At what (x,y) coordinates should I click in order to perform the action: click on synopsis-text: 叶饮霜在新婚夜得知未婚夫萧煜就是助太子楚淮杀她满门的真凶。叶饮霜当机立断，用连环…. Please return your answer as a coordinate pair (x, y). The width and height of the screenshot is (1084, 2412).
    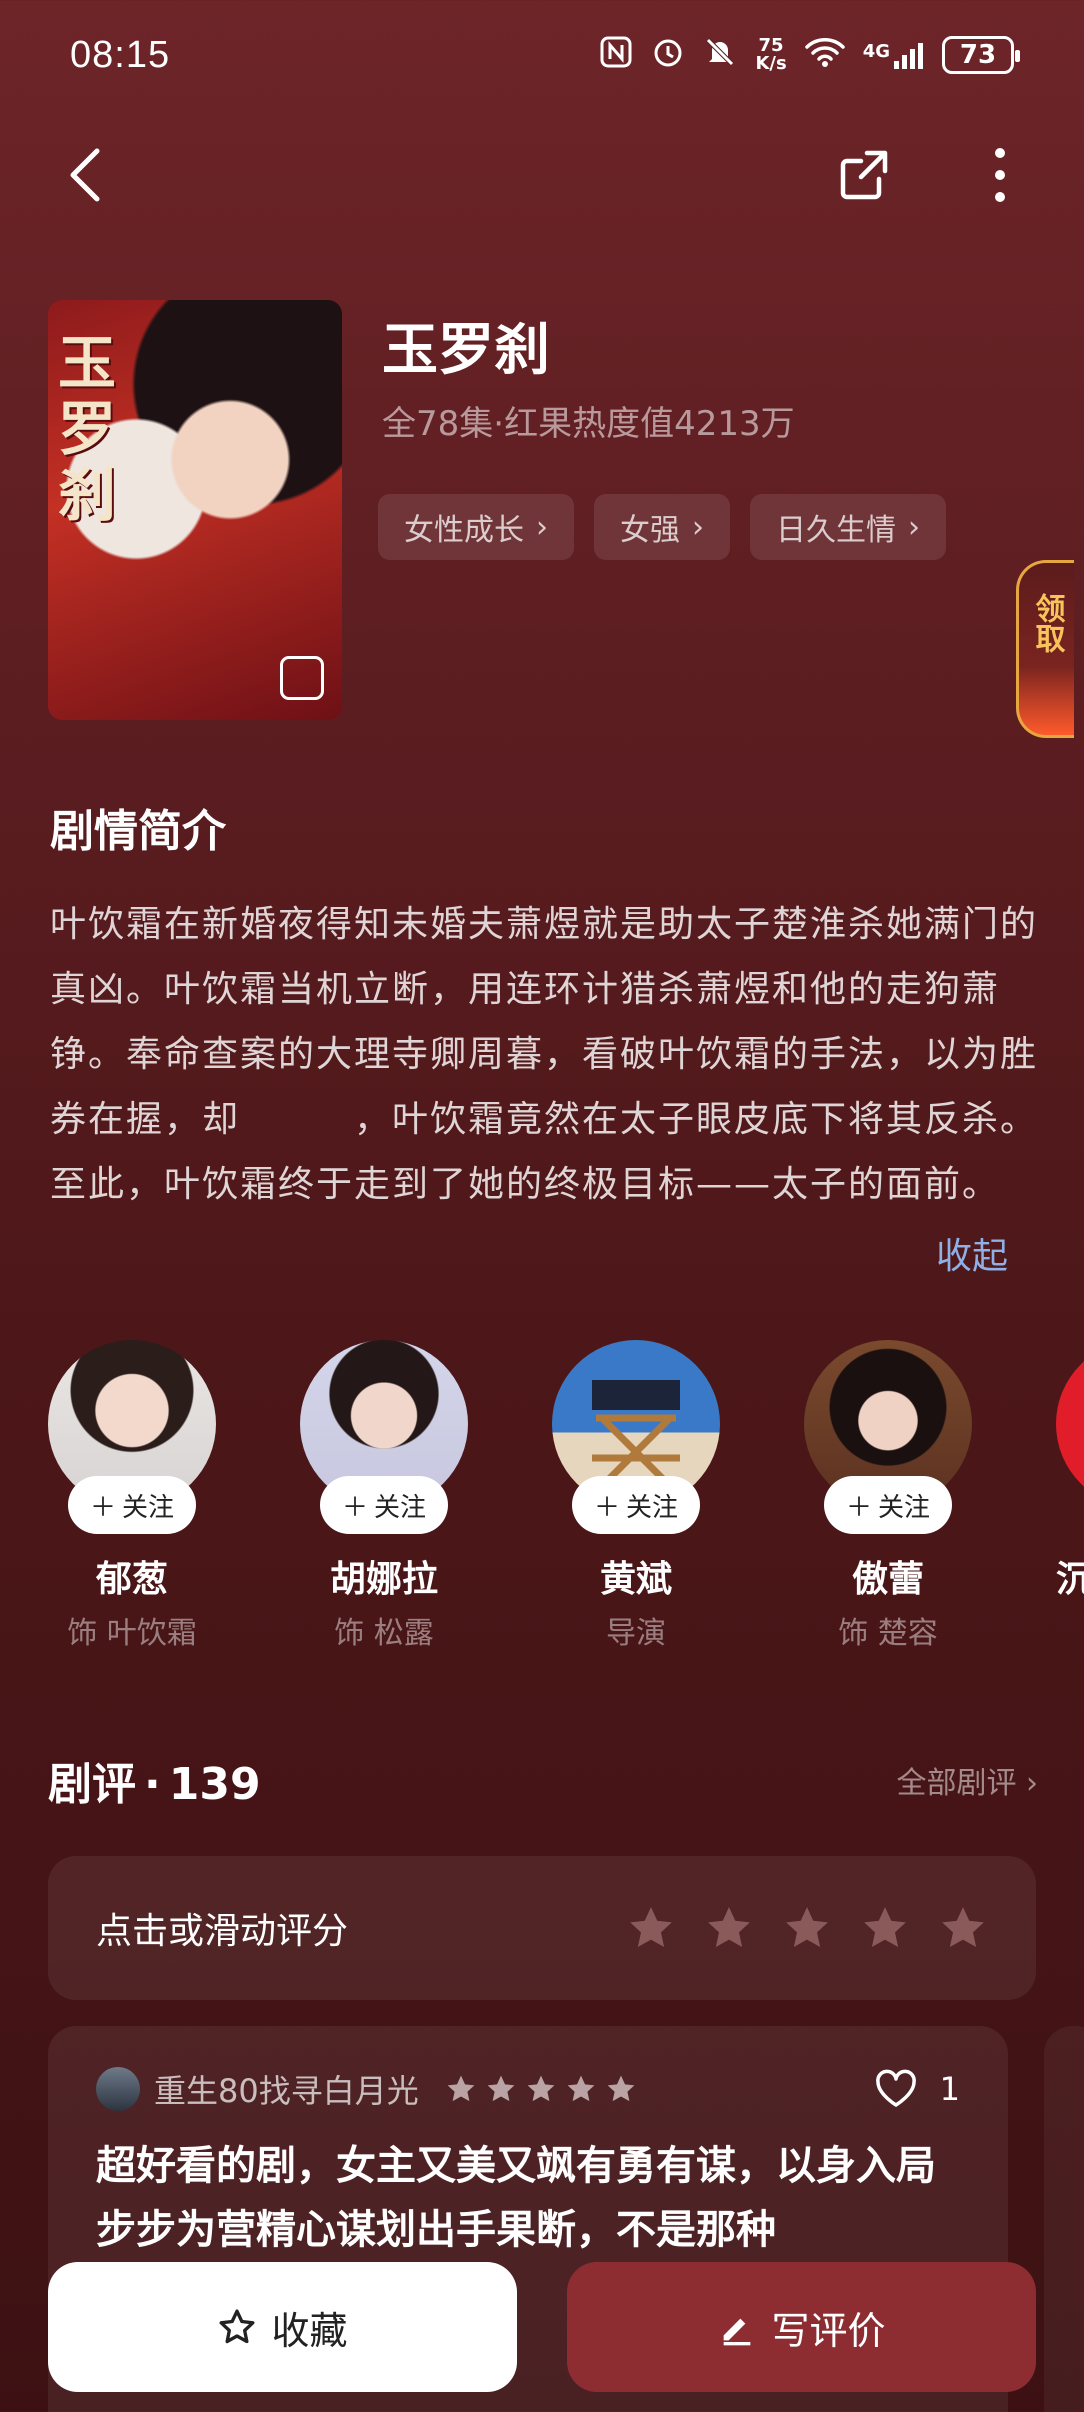
    Looking at the image, I should click on (544, 1054).